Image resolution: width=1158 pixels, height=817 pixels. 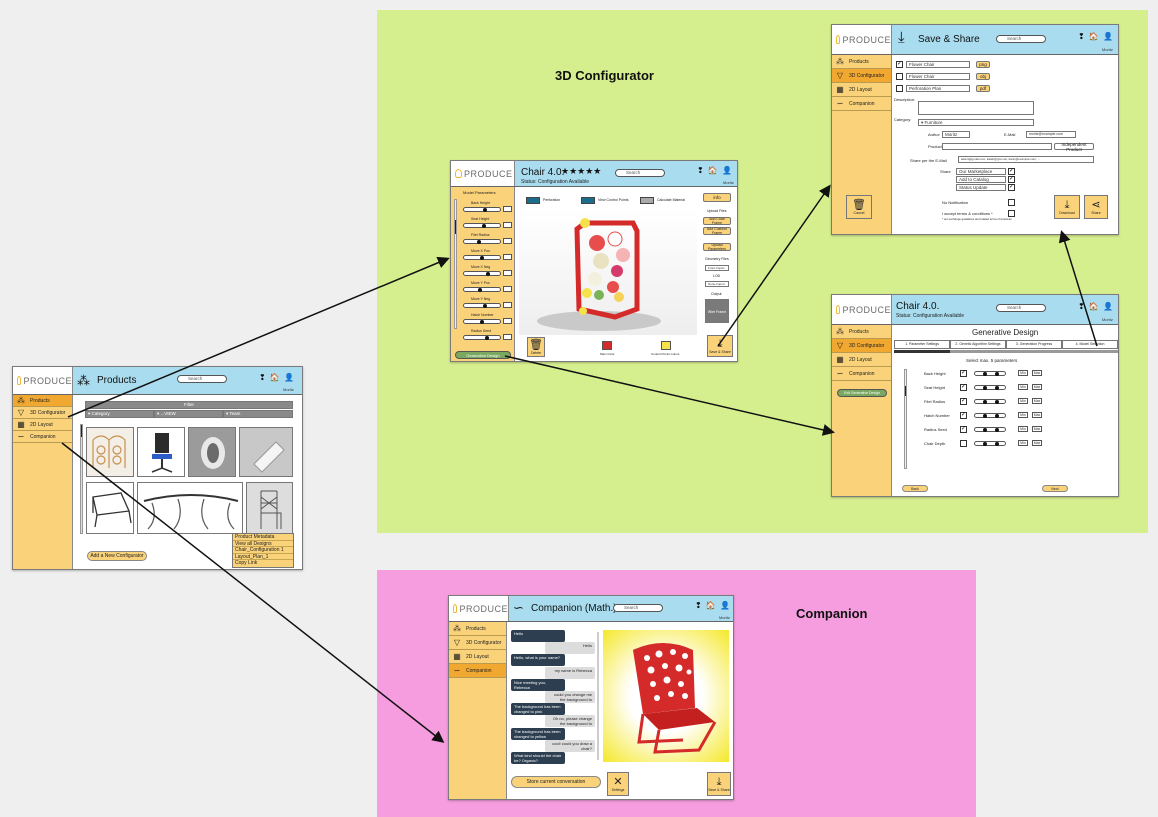 What do you see at coordinates (976, 108) in the screenshot?
I see `description-field` at bounding box center [976, 108].